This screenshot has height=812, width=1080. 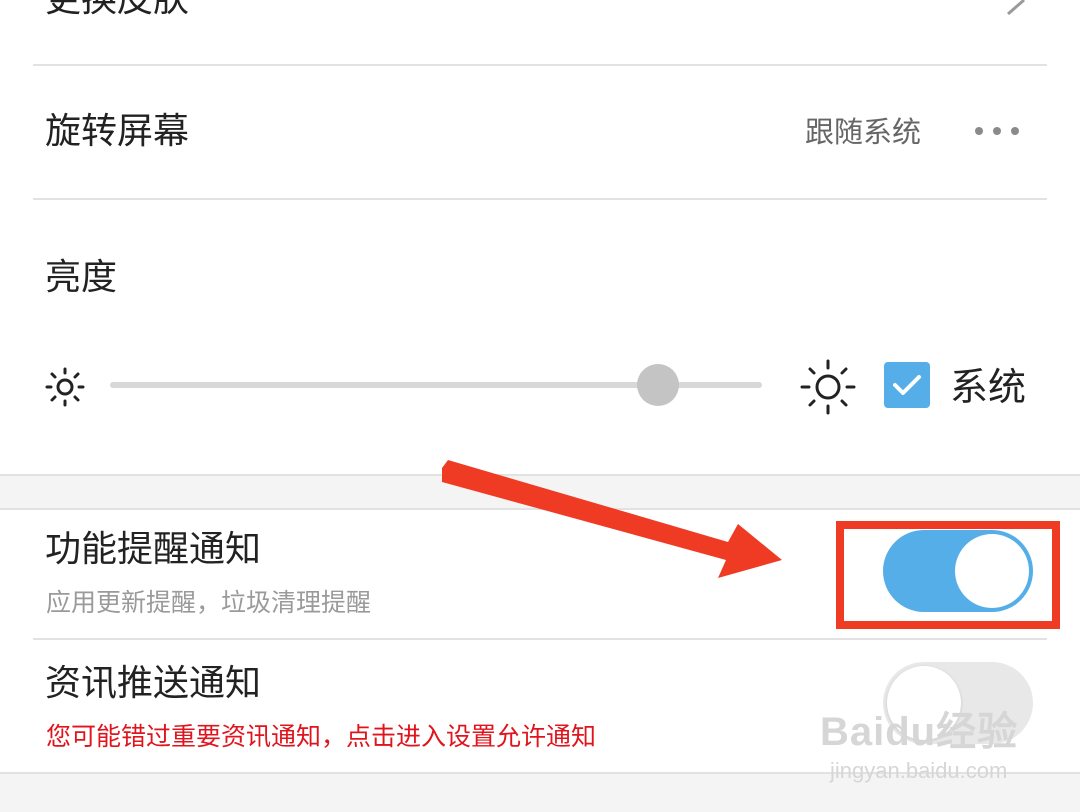 What do you see at coordinates (153, 549) in the screenshot?
I see `feature-notify-label: 功能提醒通知` at bounding box center [153, 549].